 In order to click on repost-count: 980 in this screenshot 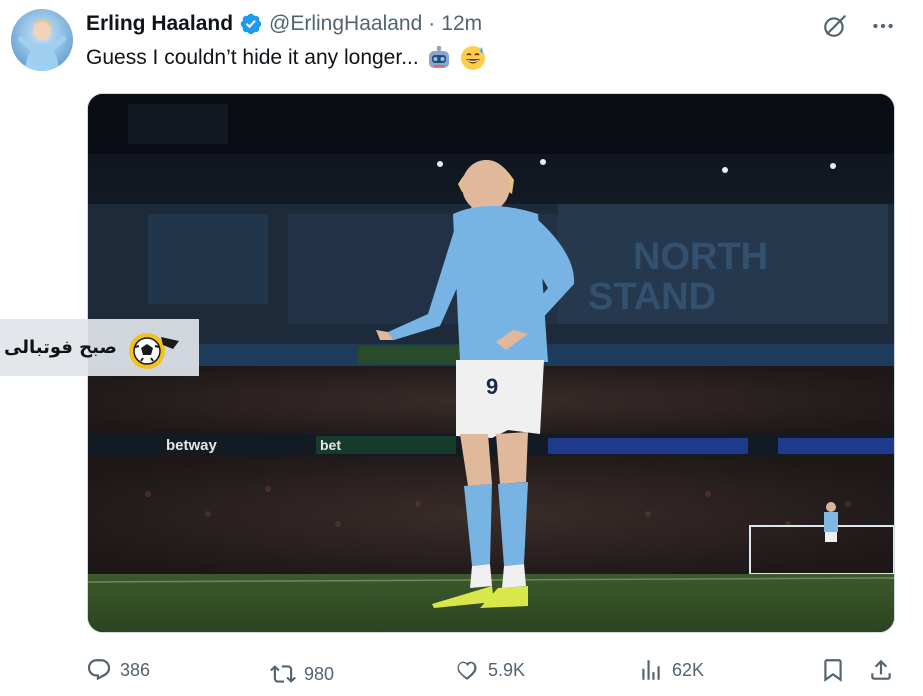, I will do `click(319, 673)`.